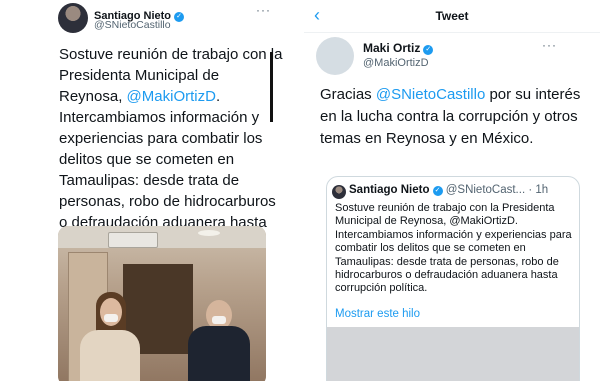  I want to click on photo-woman, so click(110, 355).